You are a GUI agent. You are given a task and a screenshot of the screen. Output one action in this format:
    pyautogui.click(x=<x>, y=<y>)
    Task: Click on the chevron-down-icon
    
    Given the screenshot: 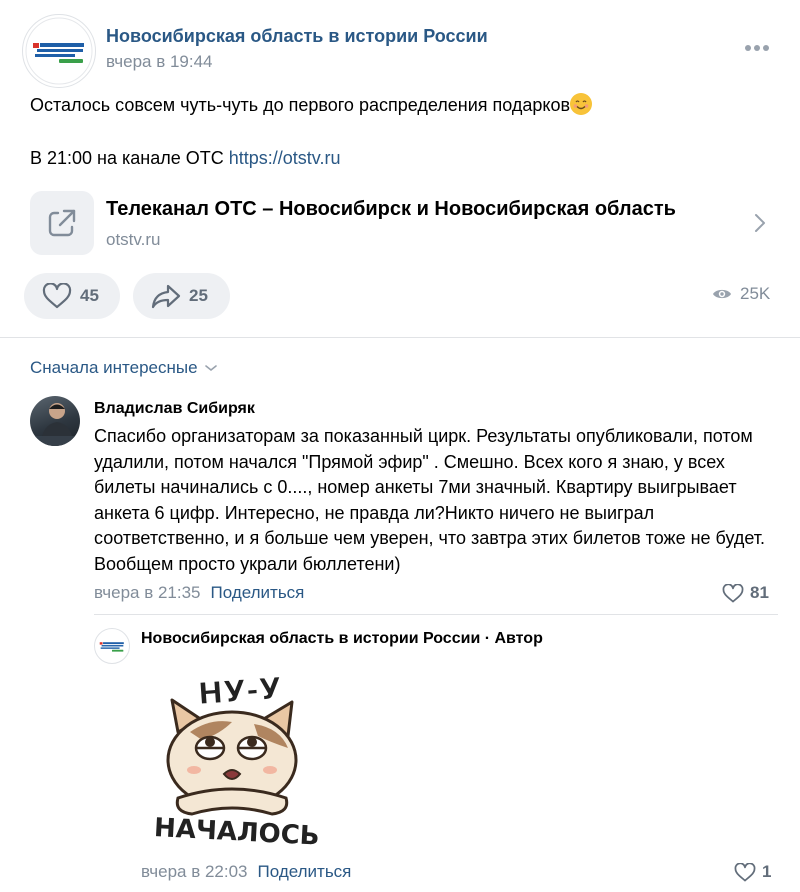 What is the action you would take?
    pyautogui.click(x=210, y=368)
    